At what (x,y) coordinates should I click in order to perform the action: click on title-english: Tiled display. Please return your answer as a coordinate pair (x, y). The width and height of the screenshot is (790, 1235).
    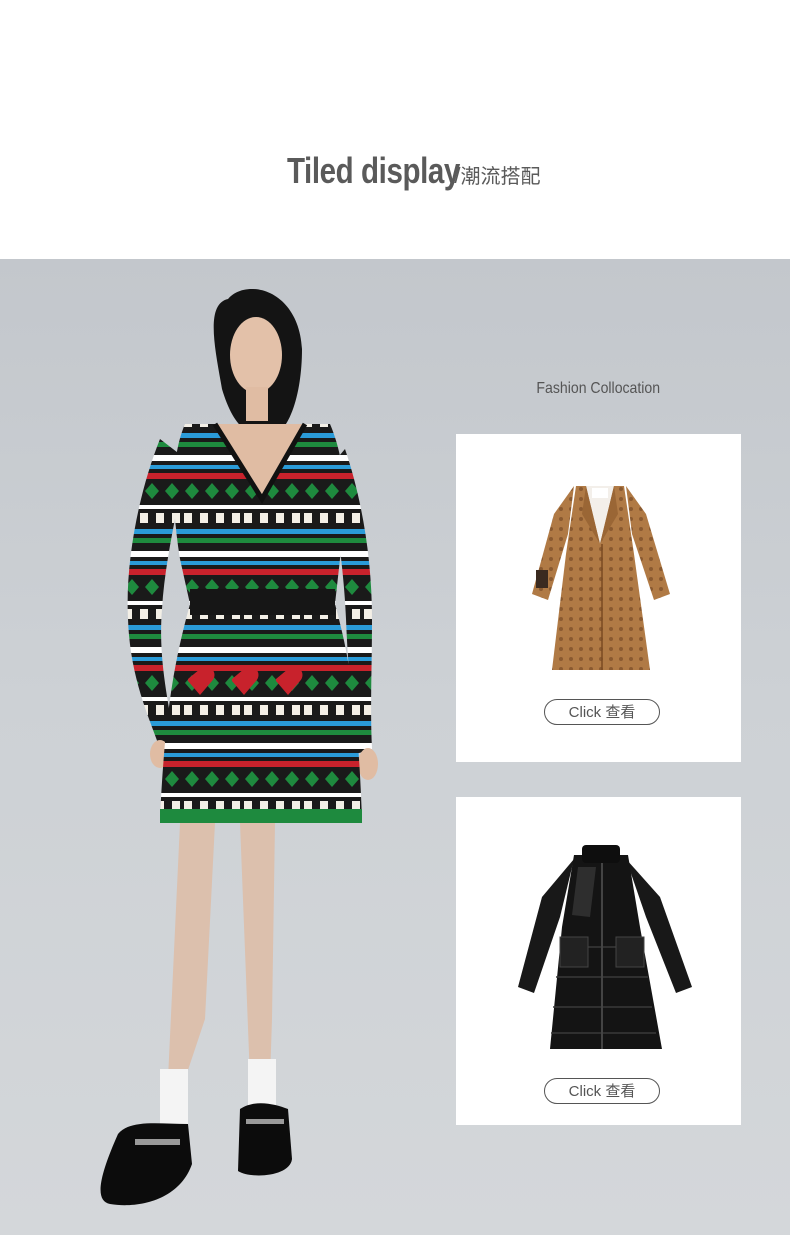
    Looking at the image, I should click on (374, 170).